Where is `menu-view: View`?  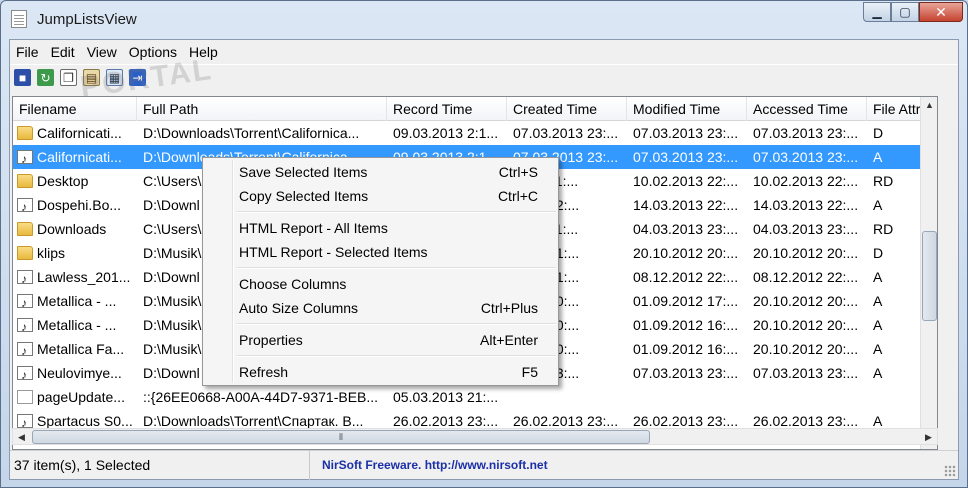
menu-view: View is located at coordinates (102, 52).